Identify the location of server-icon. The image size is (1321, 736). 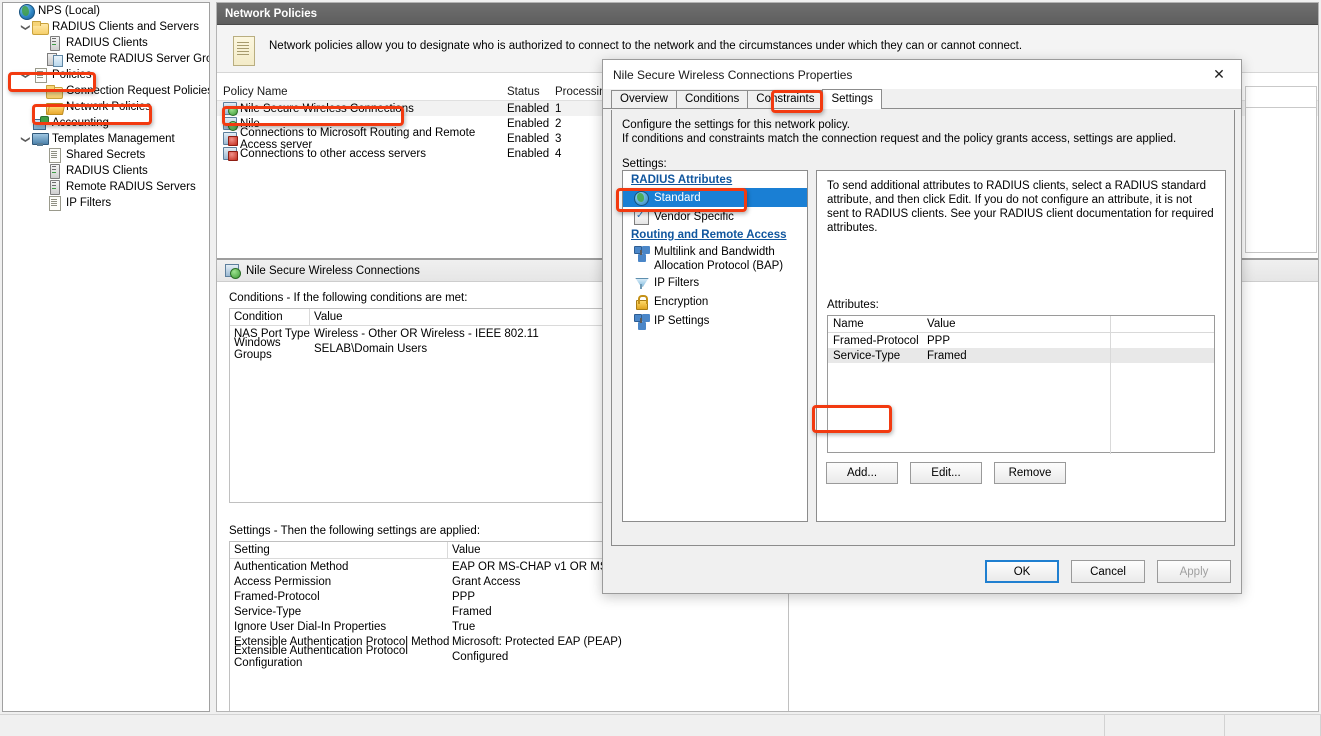
(54, 43).